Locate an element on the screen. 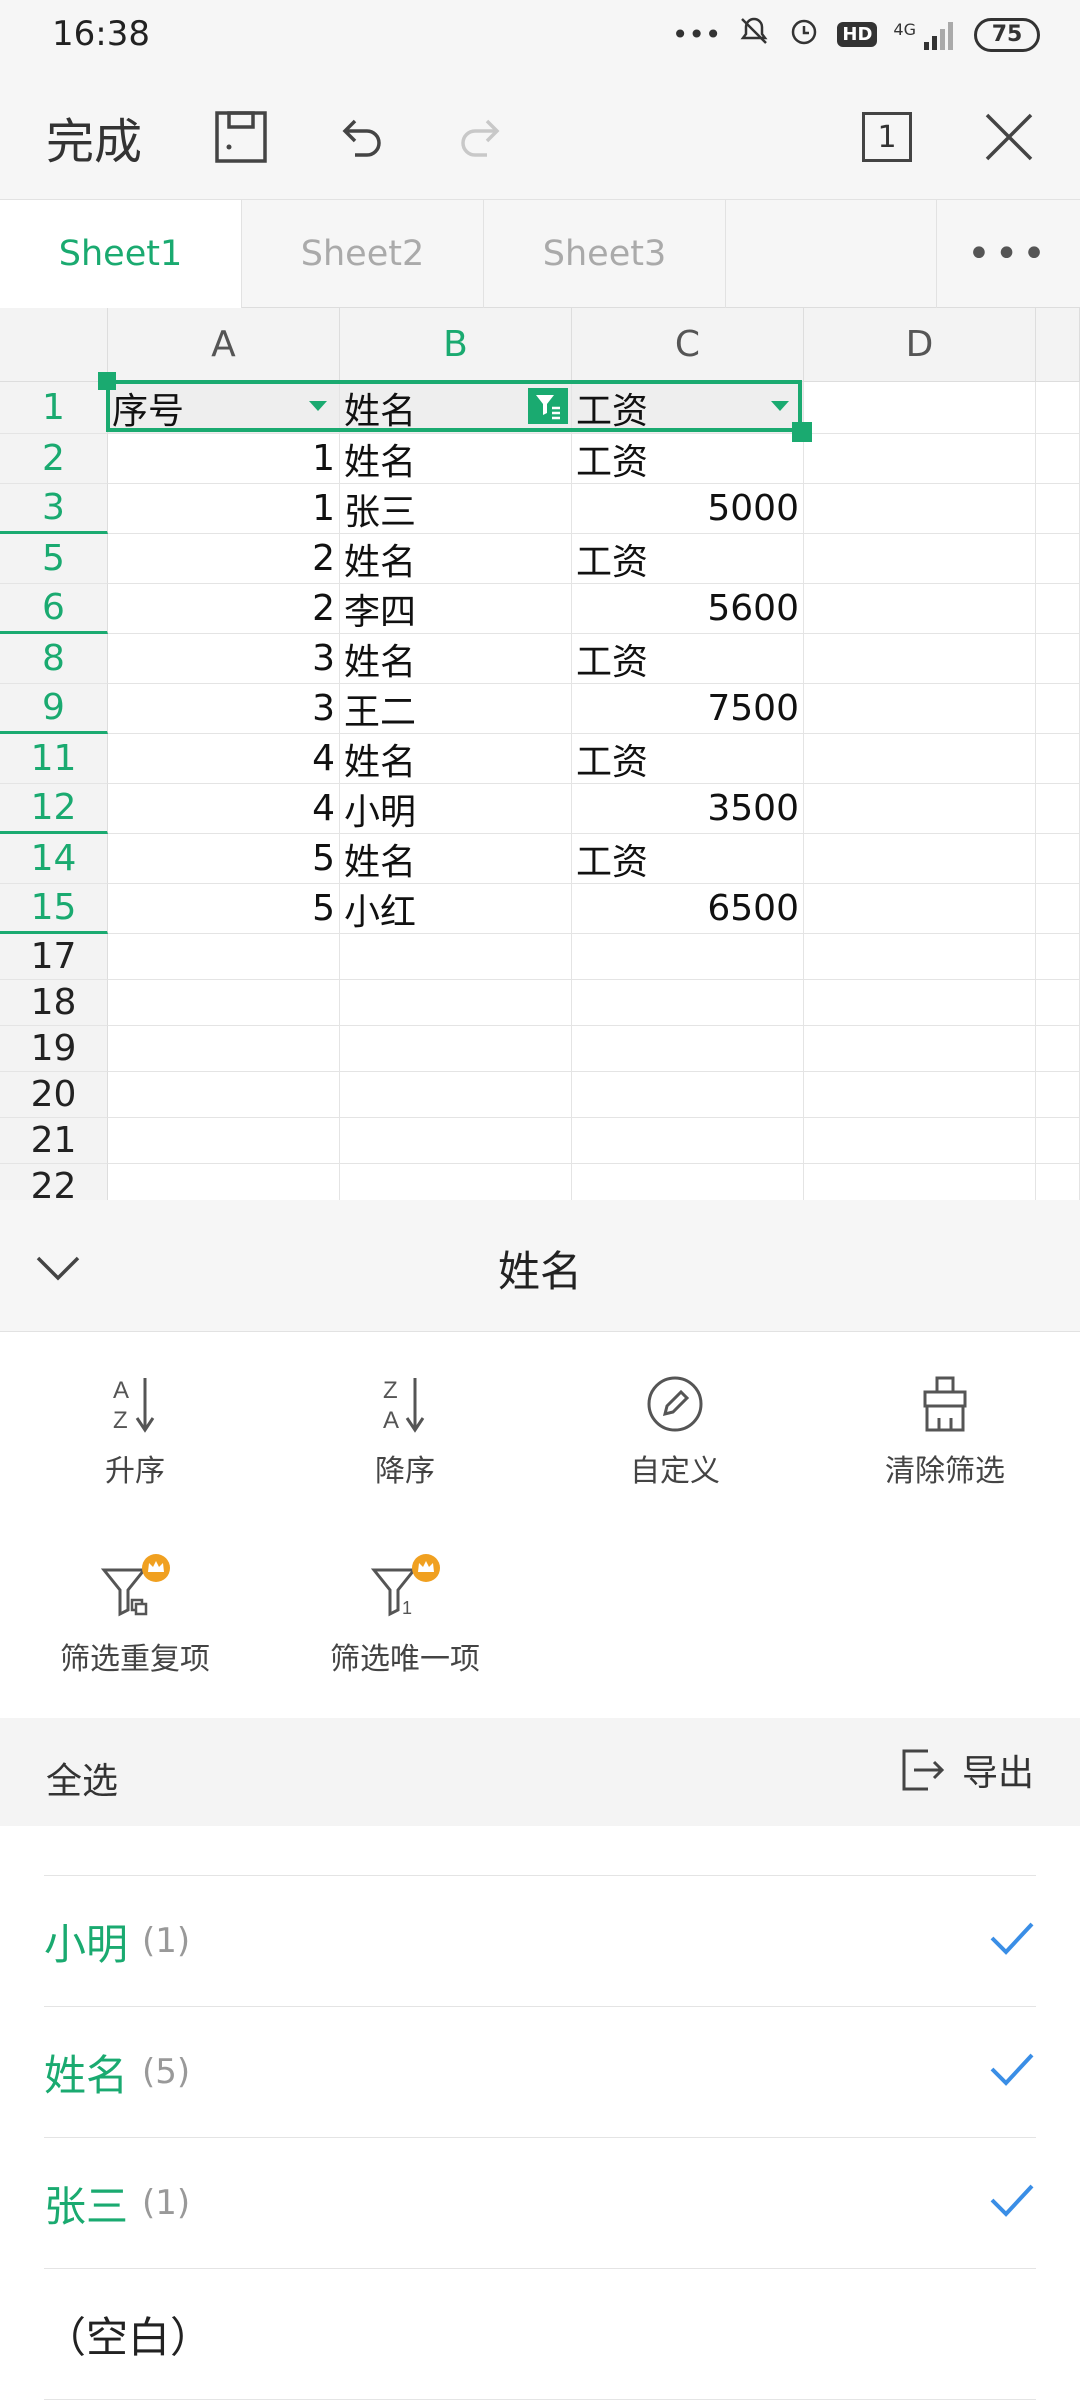  grid-cell: 1 is located at coordinates (224, 459).